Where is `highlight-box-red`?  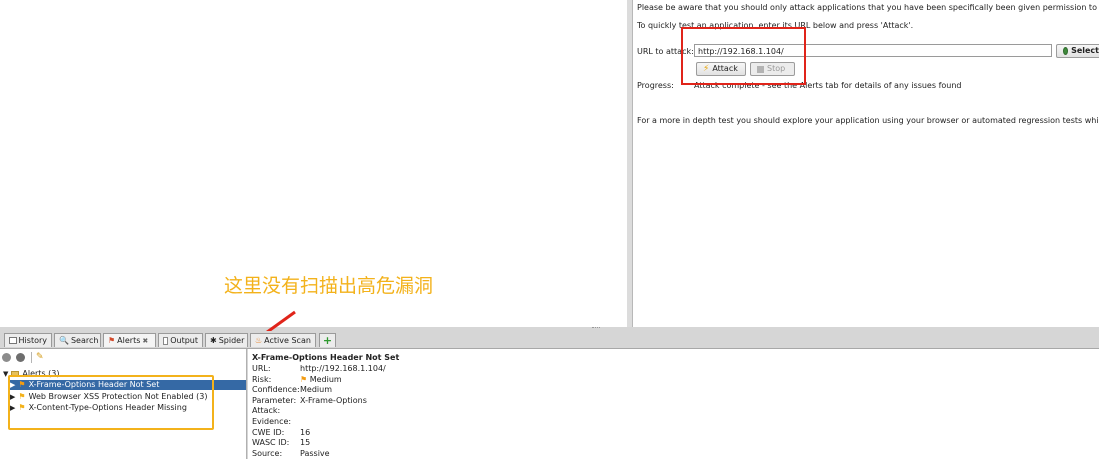 highlight-box-red is located at coordinates (743, 56).